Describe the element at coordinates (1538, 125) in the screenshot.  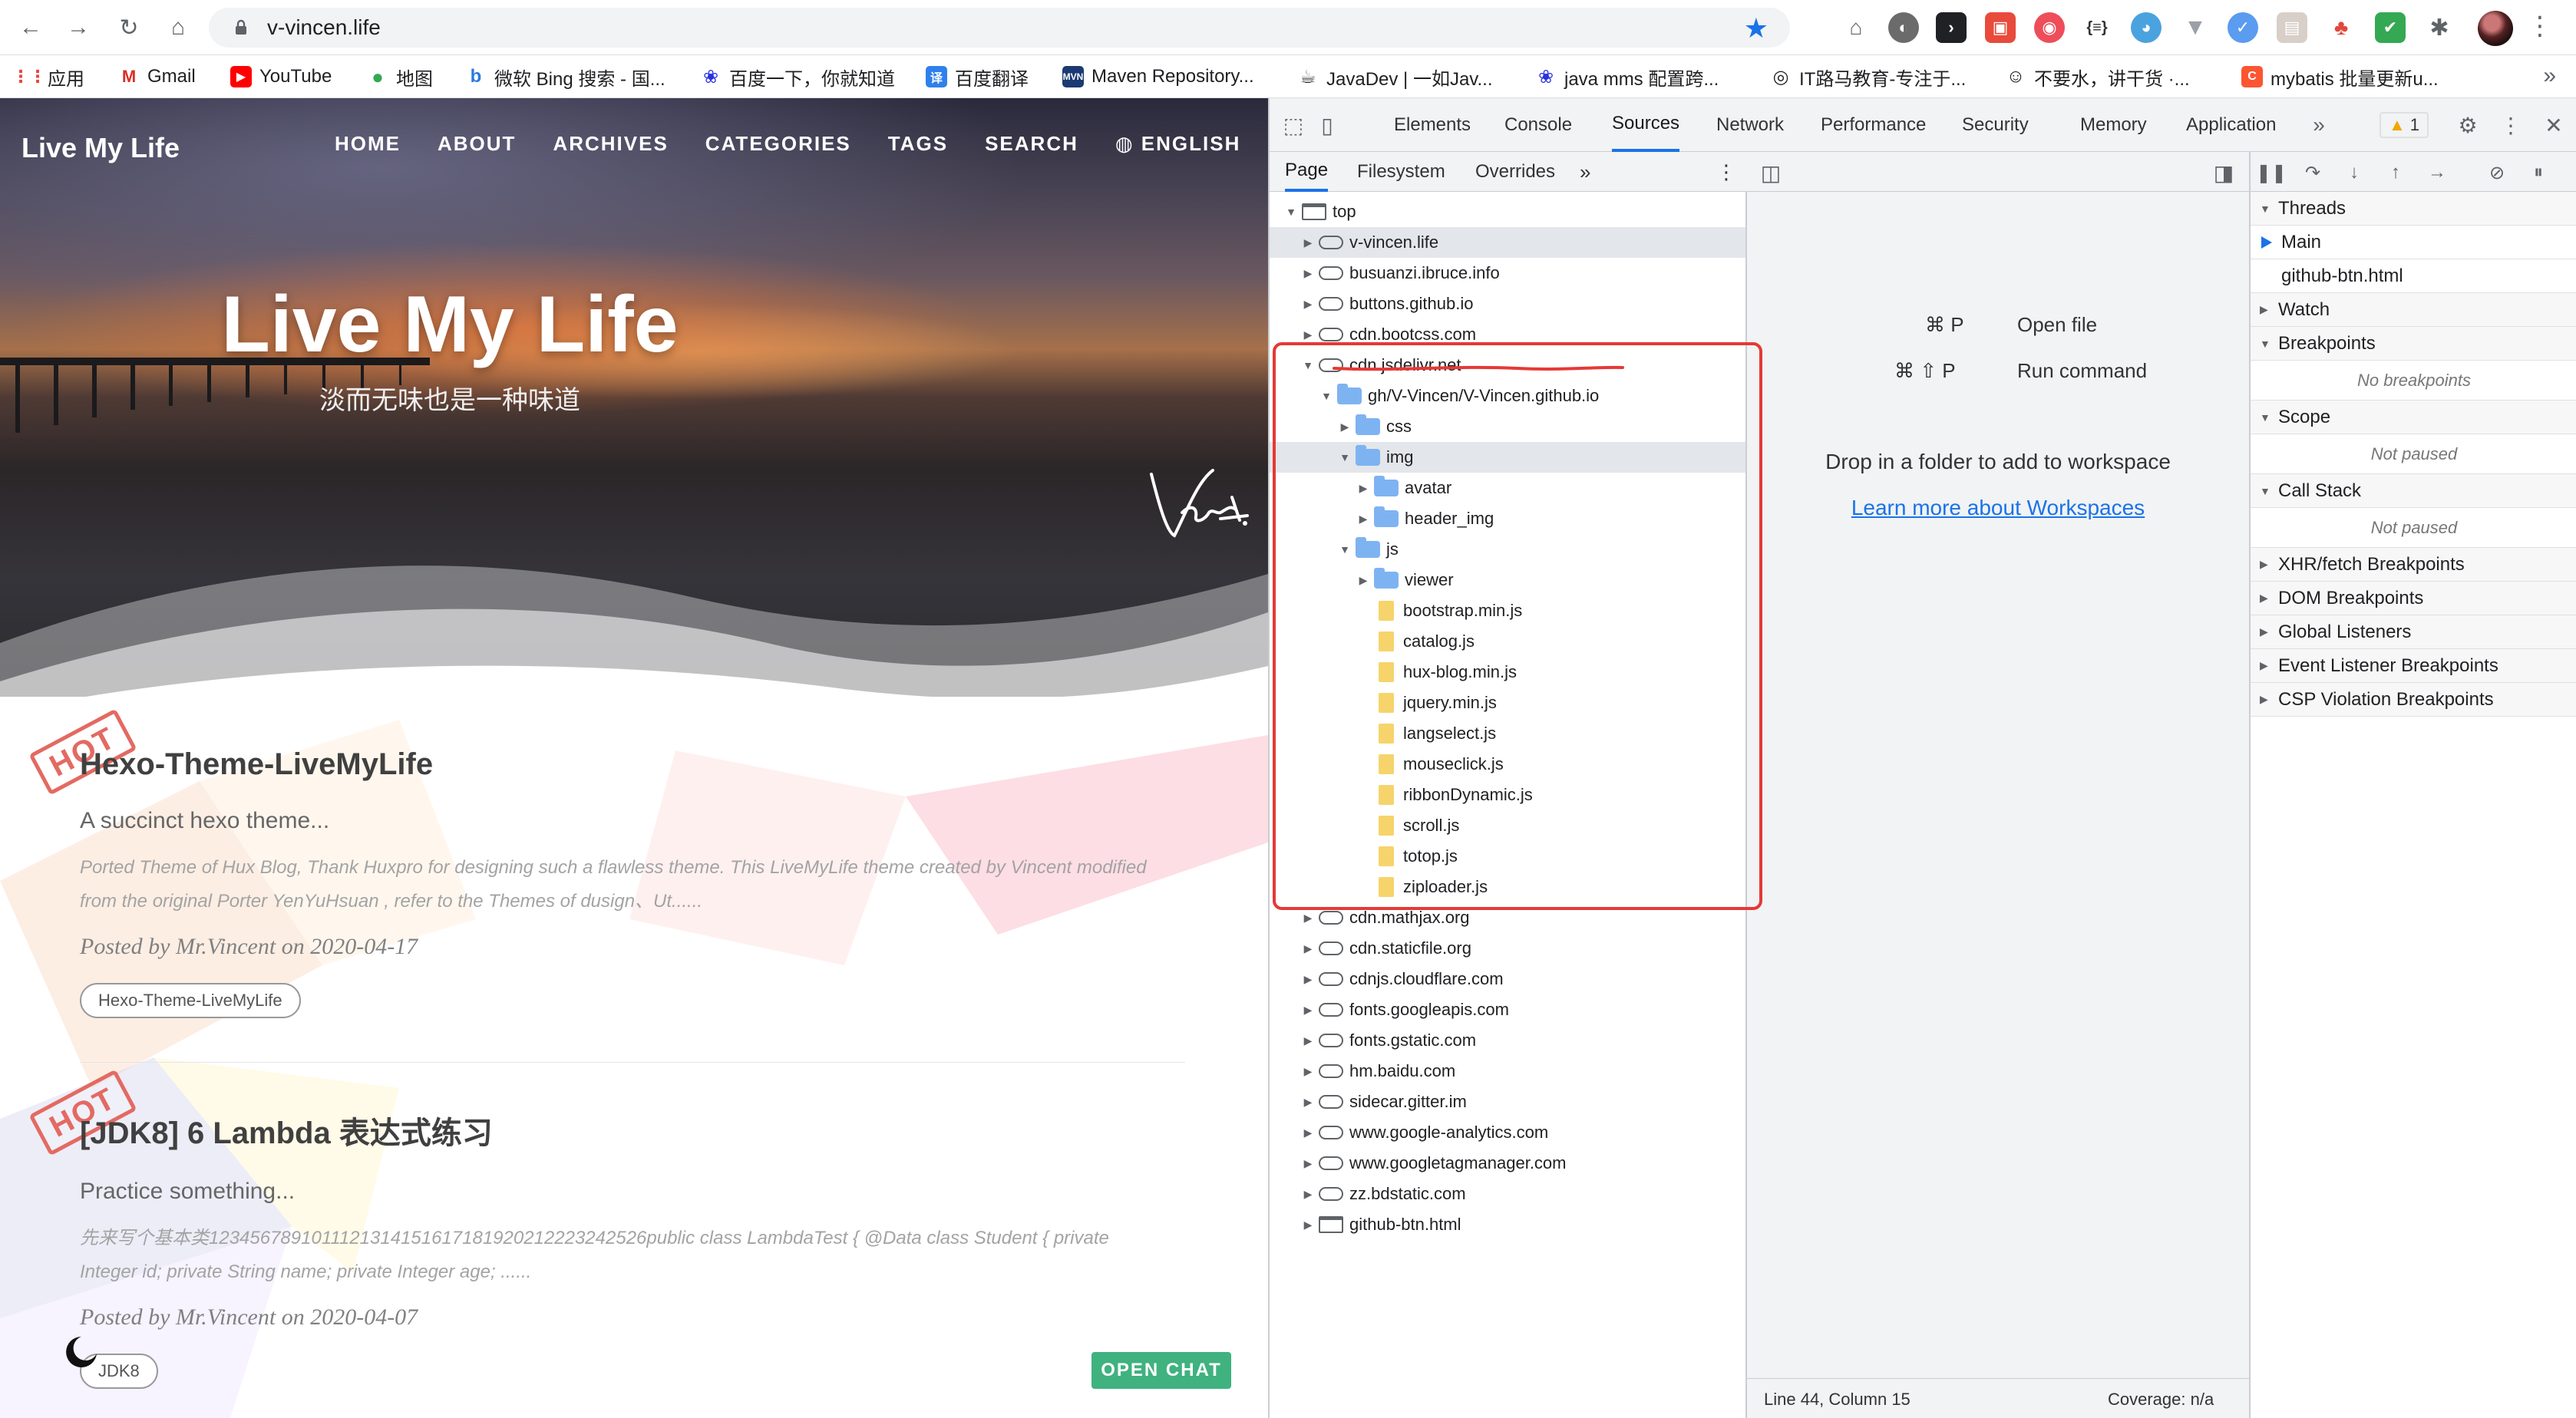
I see `tab-console: Console` at that location.